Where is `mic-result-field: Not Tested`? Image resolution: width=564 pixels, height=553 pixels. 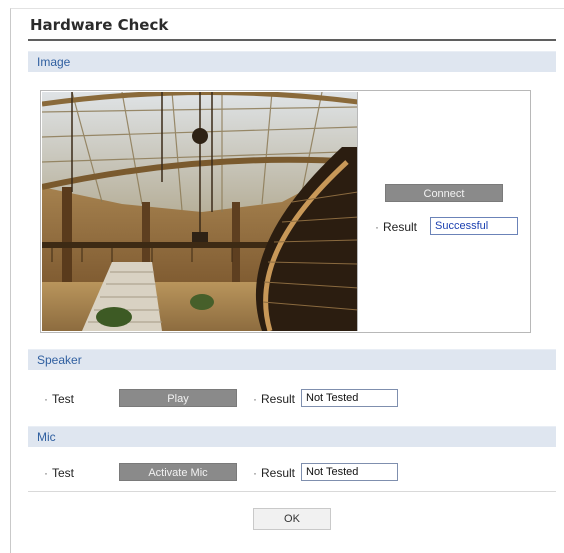 mic-result-field: Not Tested is located at coordinates (349, 472).